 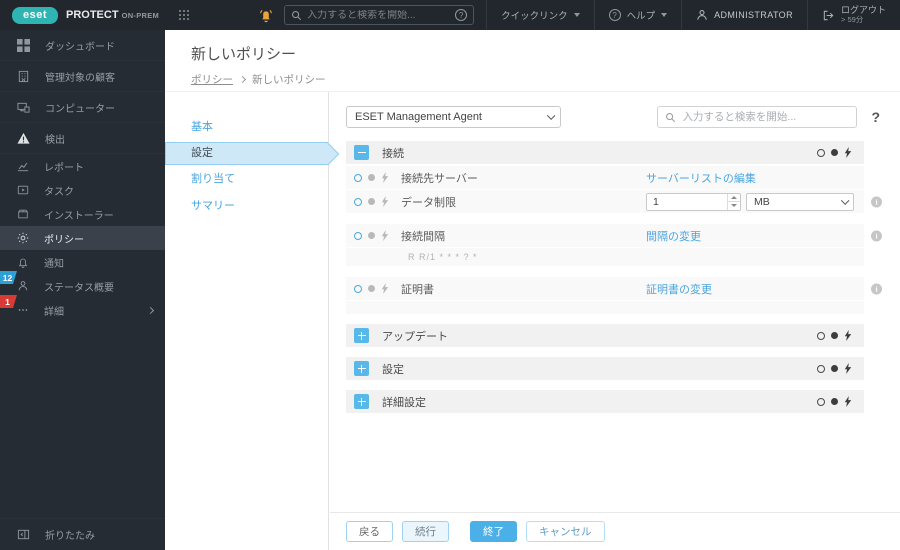 I want to click on notification-bell-icon, so click(x=266, y=15).